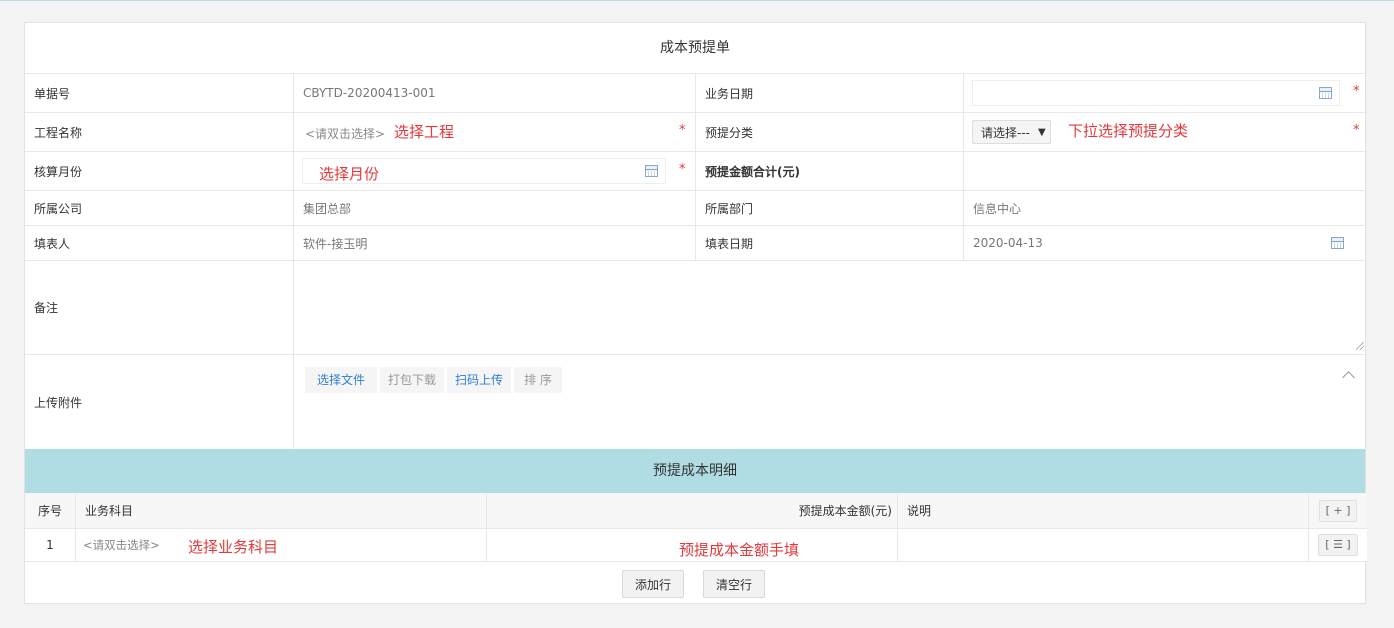 The width and height of the screenshot is (1394, 628). I want to click on company-value: 集团总部, so click(494, 208).